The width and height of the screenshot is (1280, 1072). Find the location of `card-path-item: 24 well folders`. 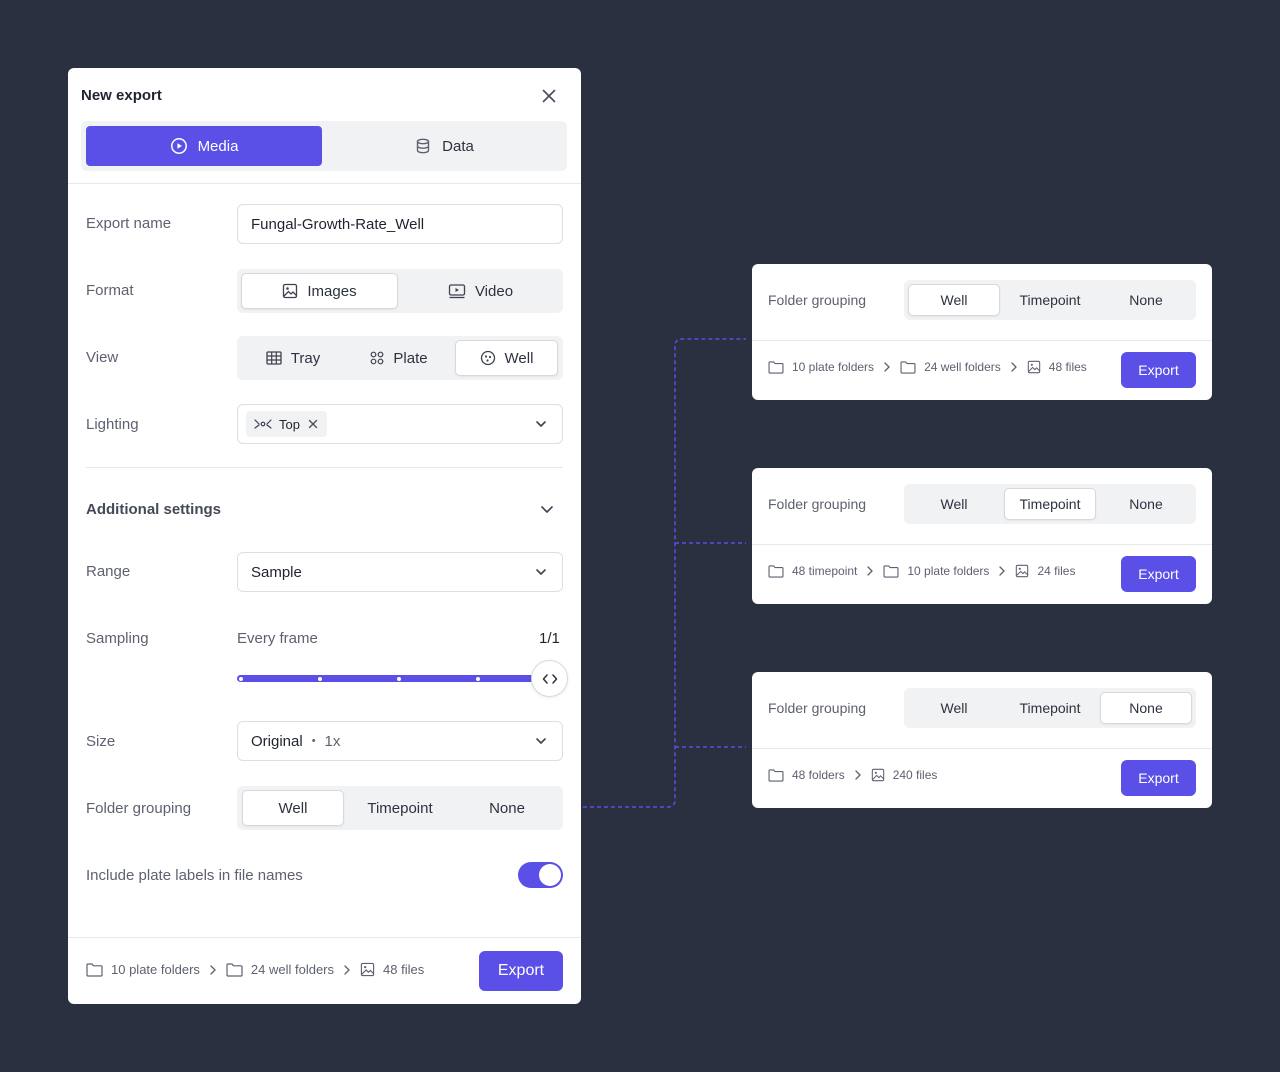

card-path-item: 24 well folders is located at coordinates (962, 367).